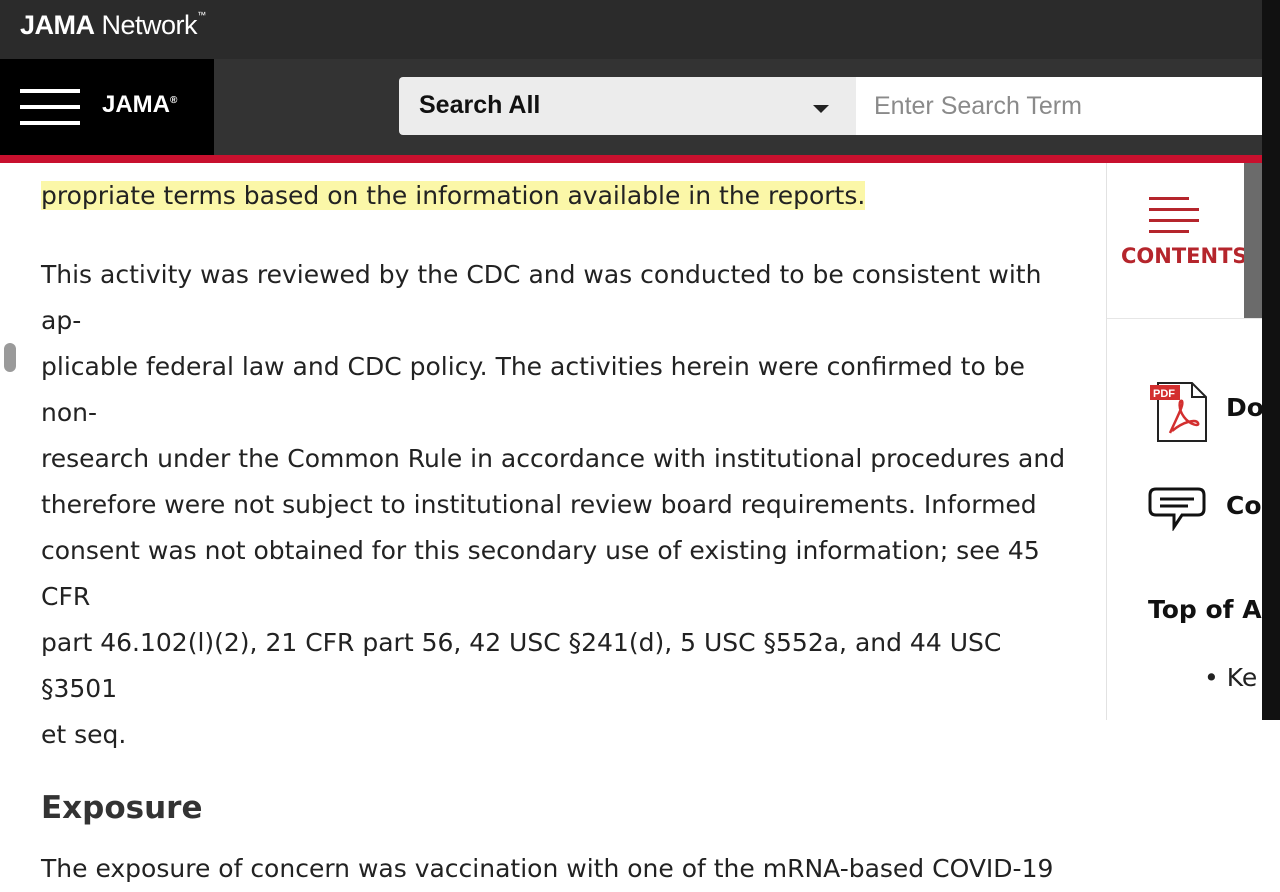 This screenshot has width=1280, height=892. Describe the element at coordinates (1271, 360) in the screenshot. I see `viewport-edge` at that location.